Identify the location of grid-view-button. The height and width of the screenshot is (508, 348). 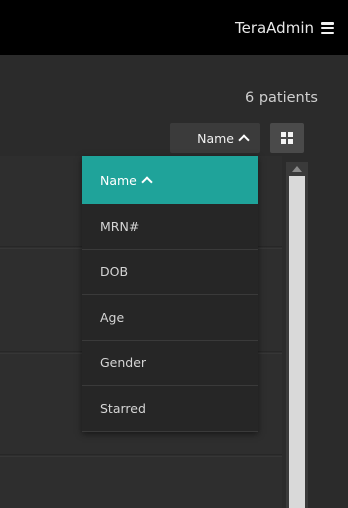
(287, 138).